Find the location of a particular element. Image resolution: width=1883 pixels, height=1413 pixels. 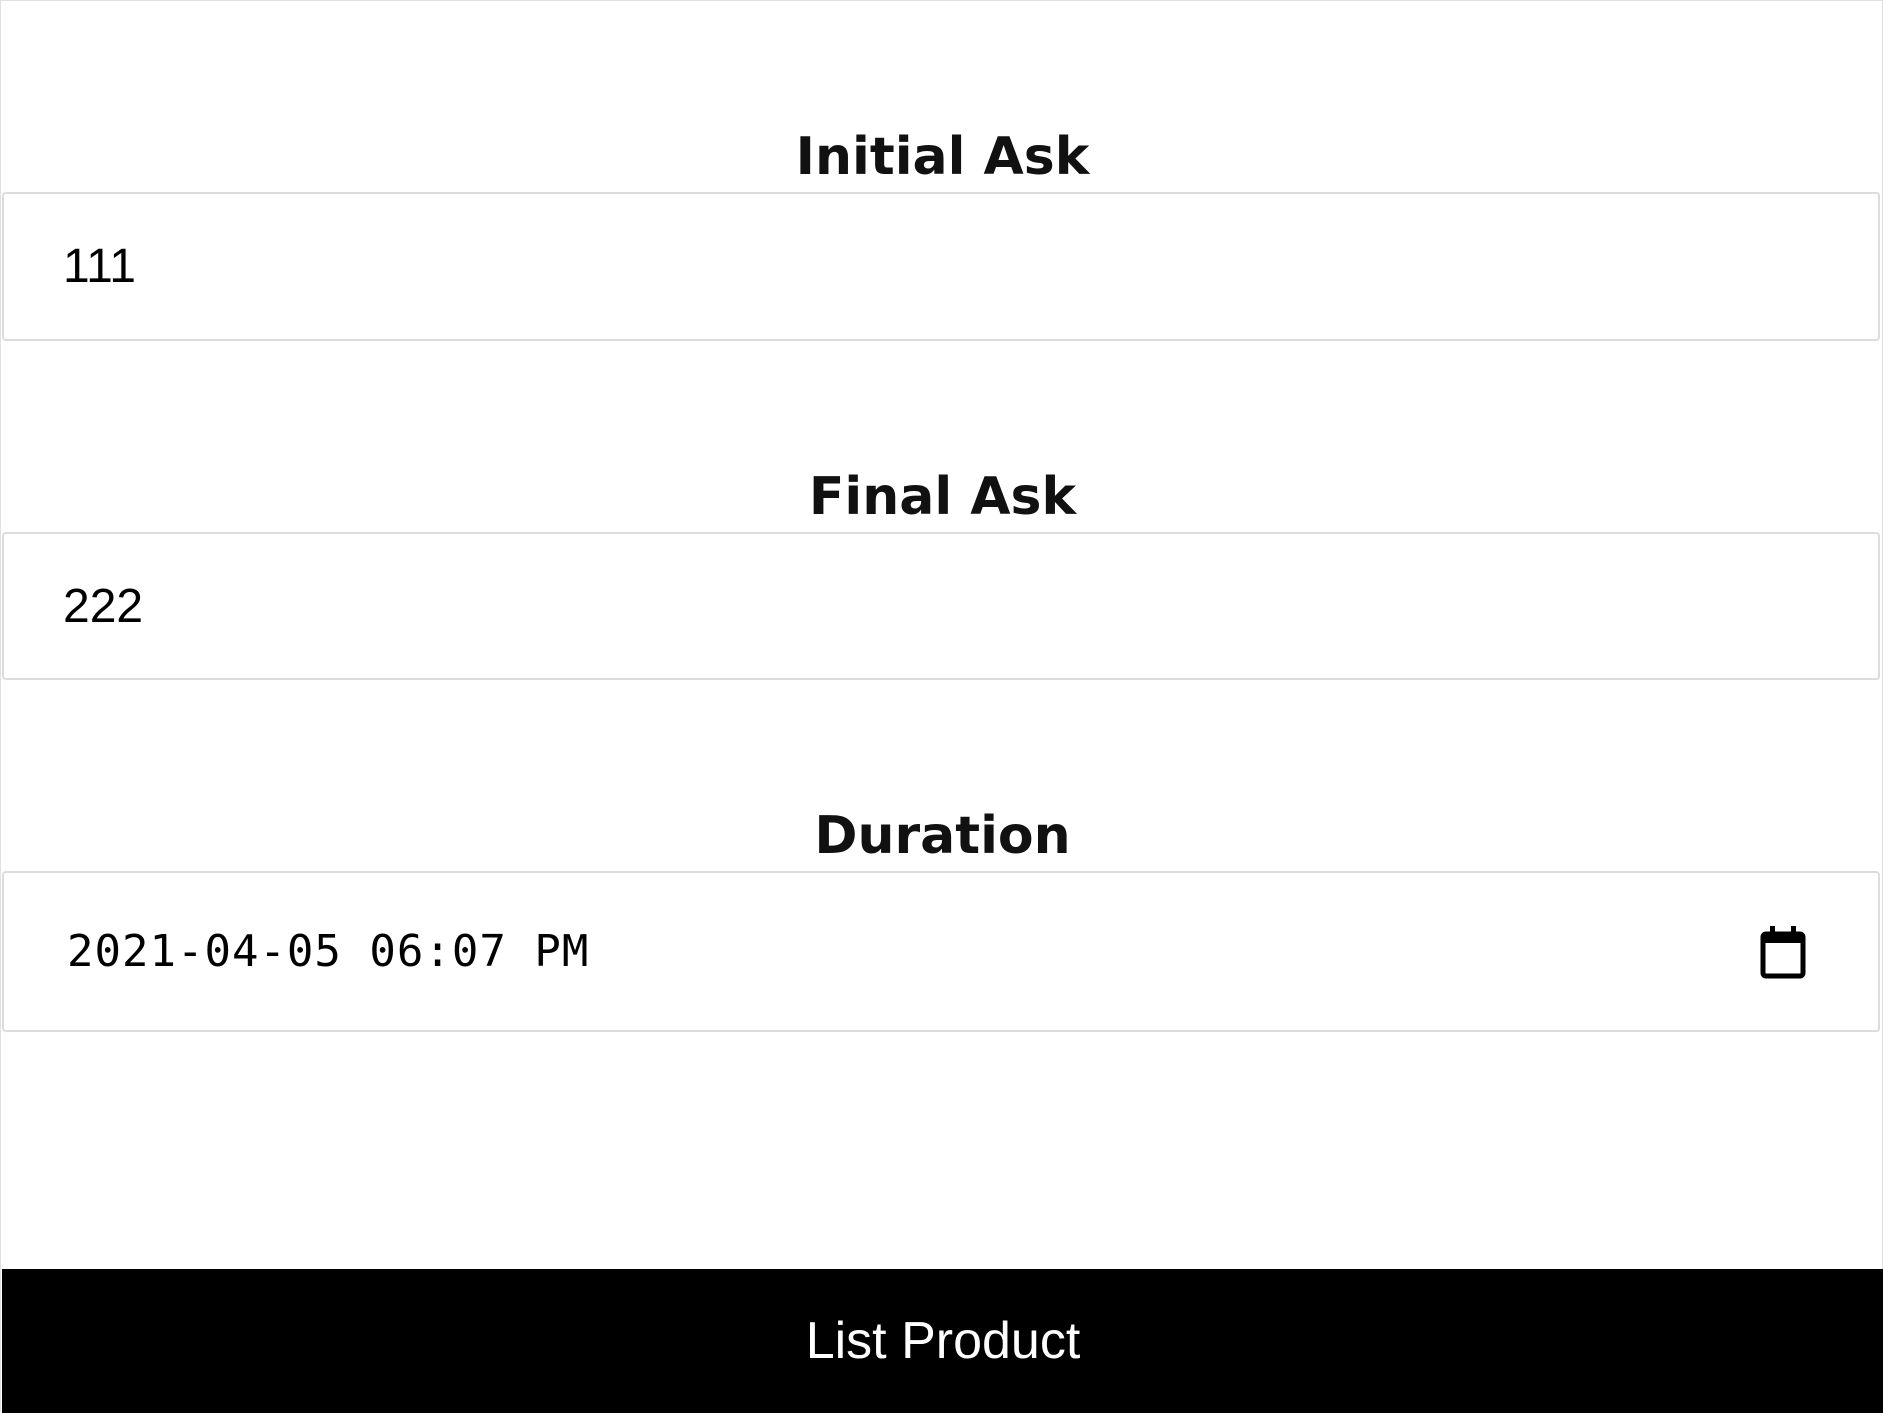

list-product-button: List Product is located at coordinates (942, 1341).